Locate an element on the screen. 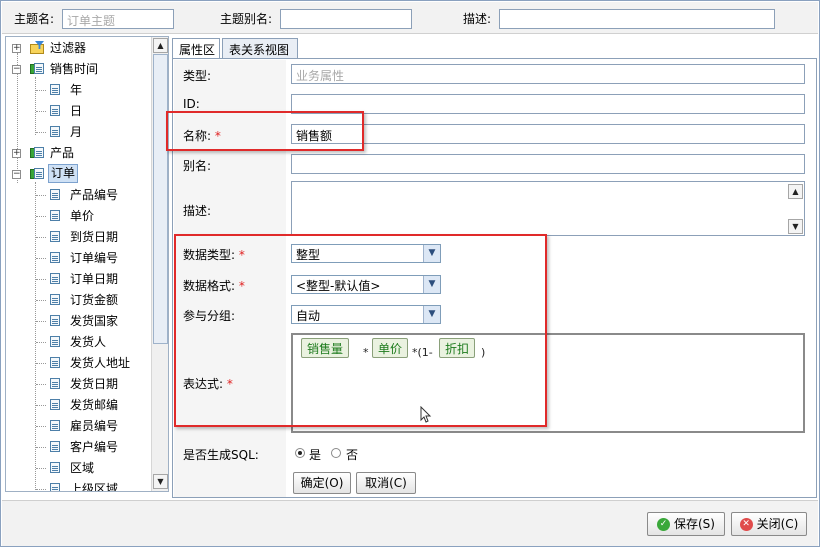  name-input: 销售额 is located at coordinates (548, 134).